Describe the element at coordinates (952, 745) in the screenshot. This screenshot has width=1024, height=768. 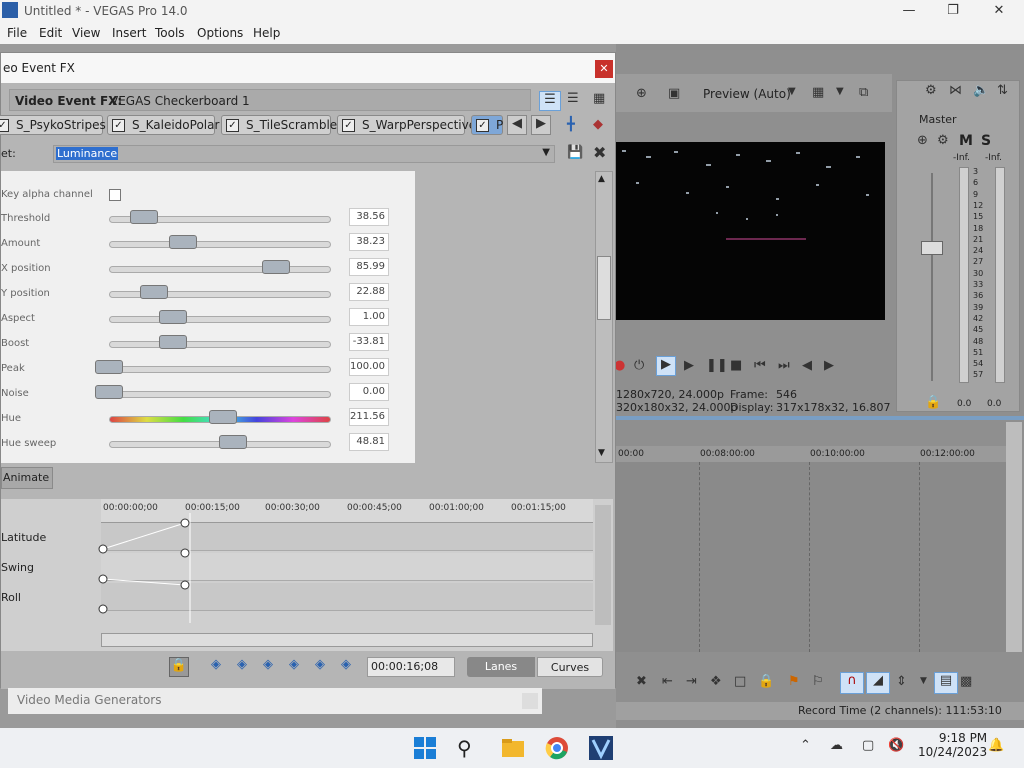
I see `system-clock: 9:18 PM 10/24/2023` at that location.